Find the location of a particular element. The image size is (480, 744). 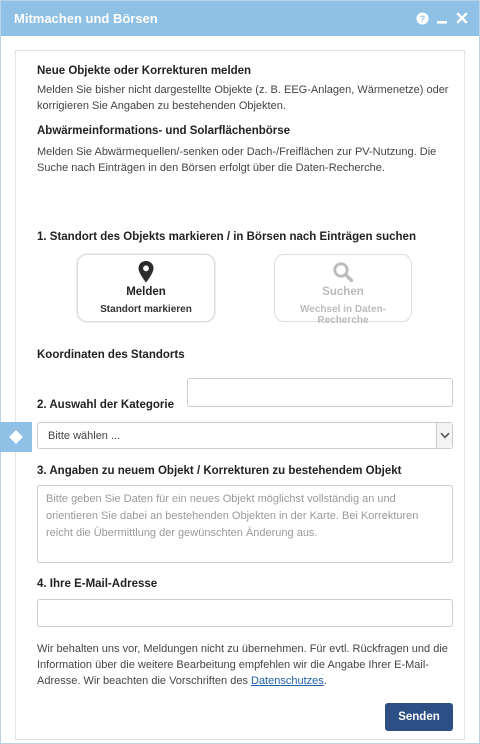

window-title: Mitmachen und Börsen is located at coordinates (86, 18).